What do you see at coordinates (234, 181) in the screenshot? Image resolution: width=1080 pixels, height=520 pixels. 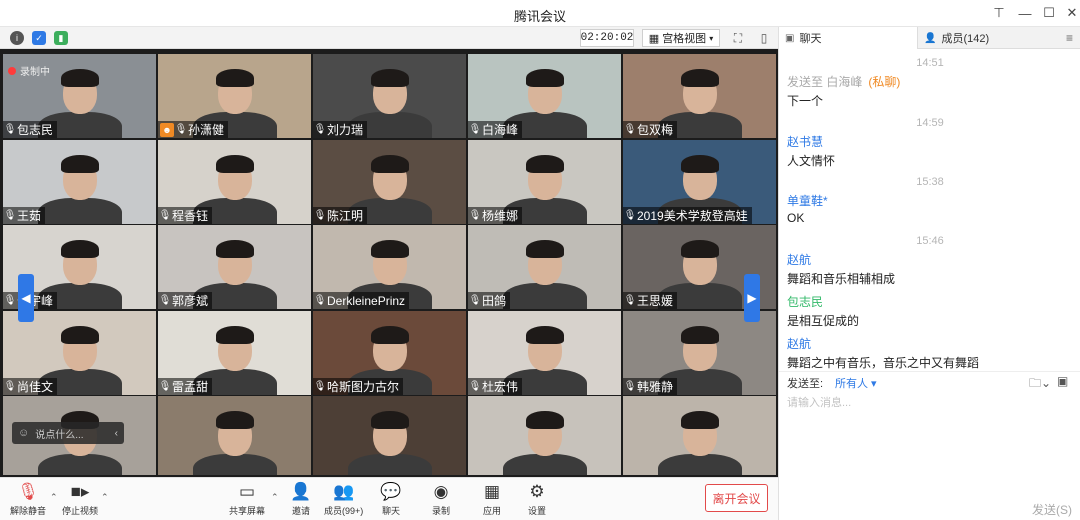 I see `video-tile: 🎙 程香钰` at bounding box center [234, 181].